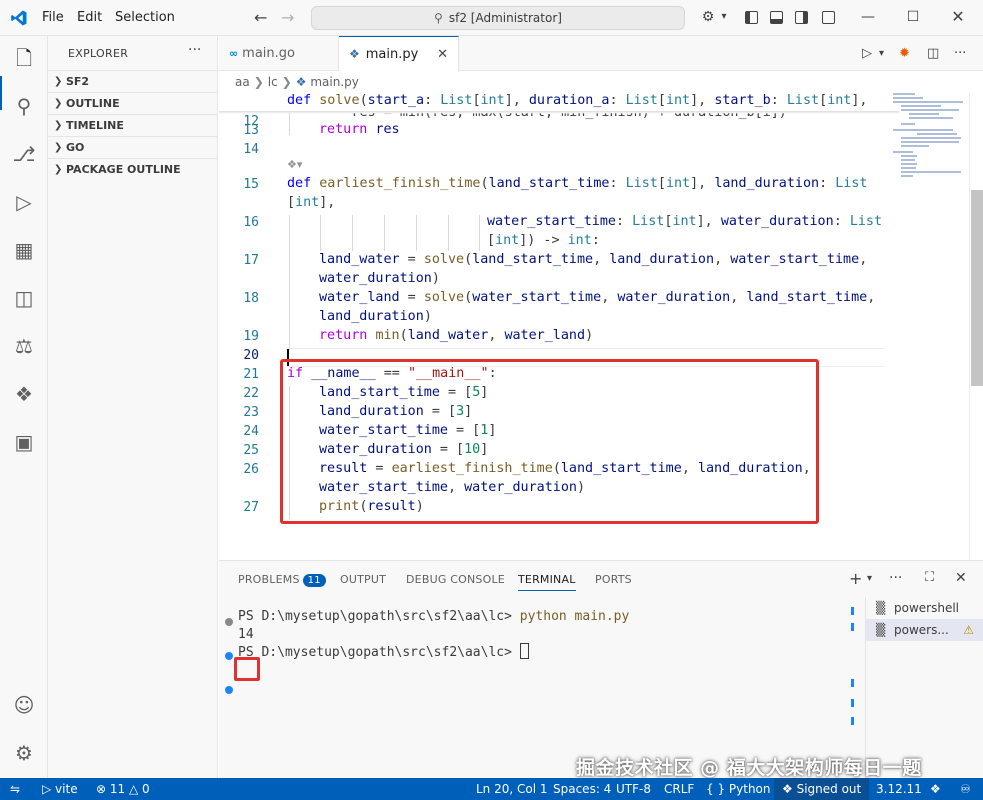 The height and width of the screenshot is (800, 983). I want to click on menu-selection: Selection, so click(145, 17).